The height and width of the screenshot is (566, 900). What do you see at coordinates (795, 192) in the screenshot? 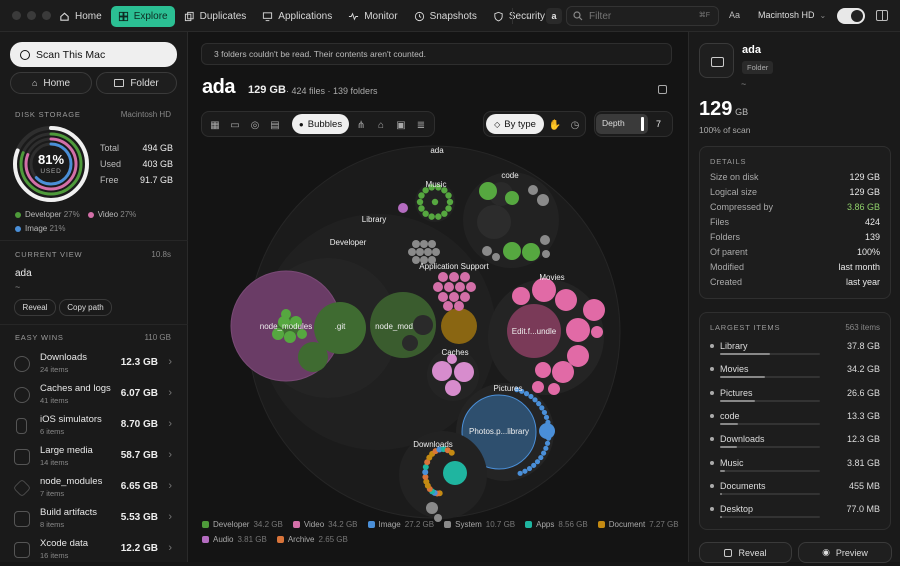
I see `detail-logical-size: Logical size 129 GB` at bounding box center [795, 192].